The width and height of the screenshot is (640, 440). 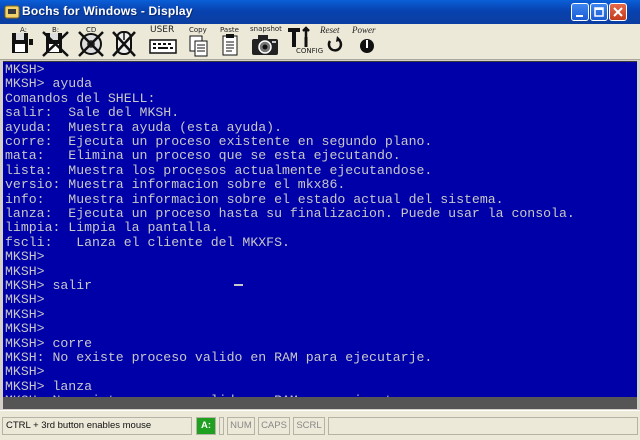 What do you see at coordinates (580, 12) in the screenshot?
I see `minimize-button` at bounding box center [580, 12].